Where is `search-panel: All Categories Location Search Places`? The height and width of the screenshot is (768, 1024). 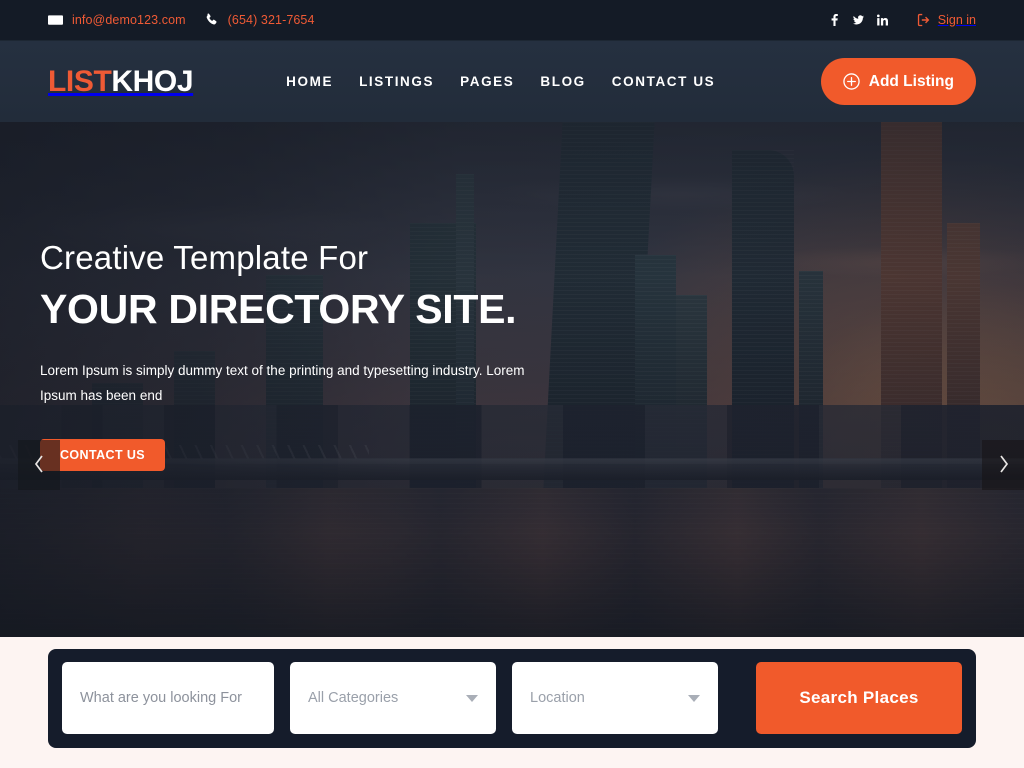
search-panel: All Categories Location Search Places is located at coordinates (512, 698).